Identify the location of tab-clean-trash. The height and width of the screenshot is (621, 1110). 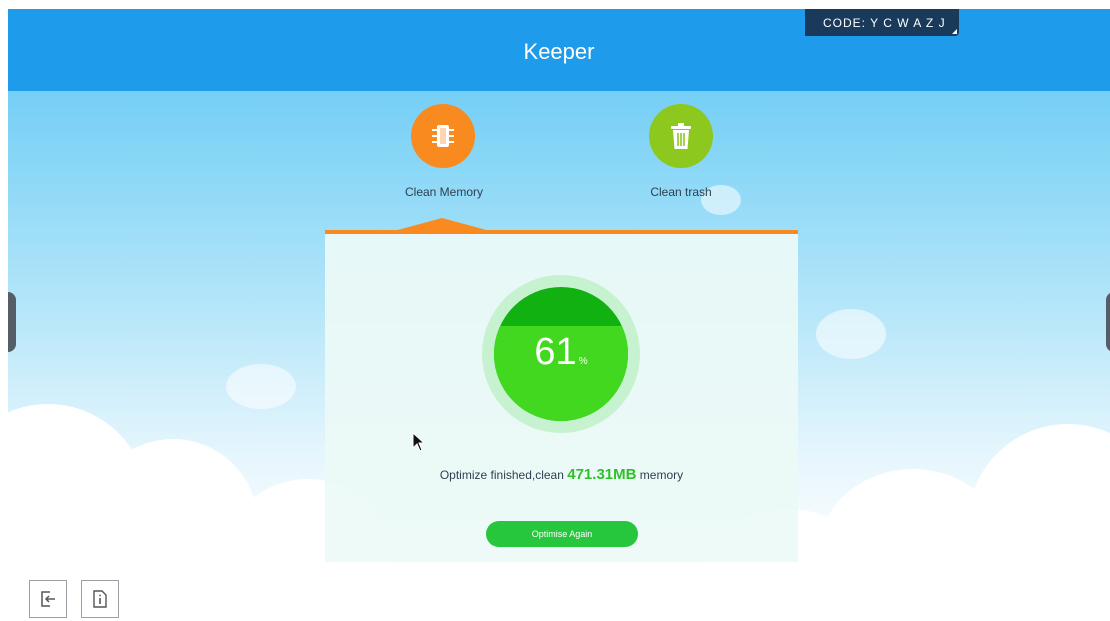
(681, 136).